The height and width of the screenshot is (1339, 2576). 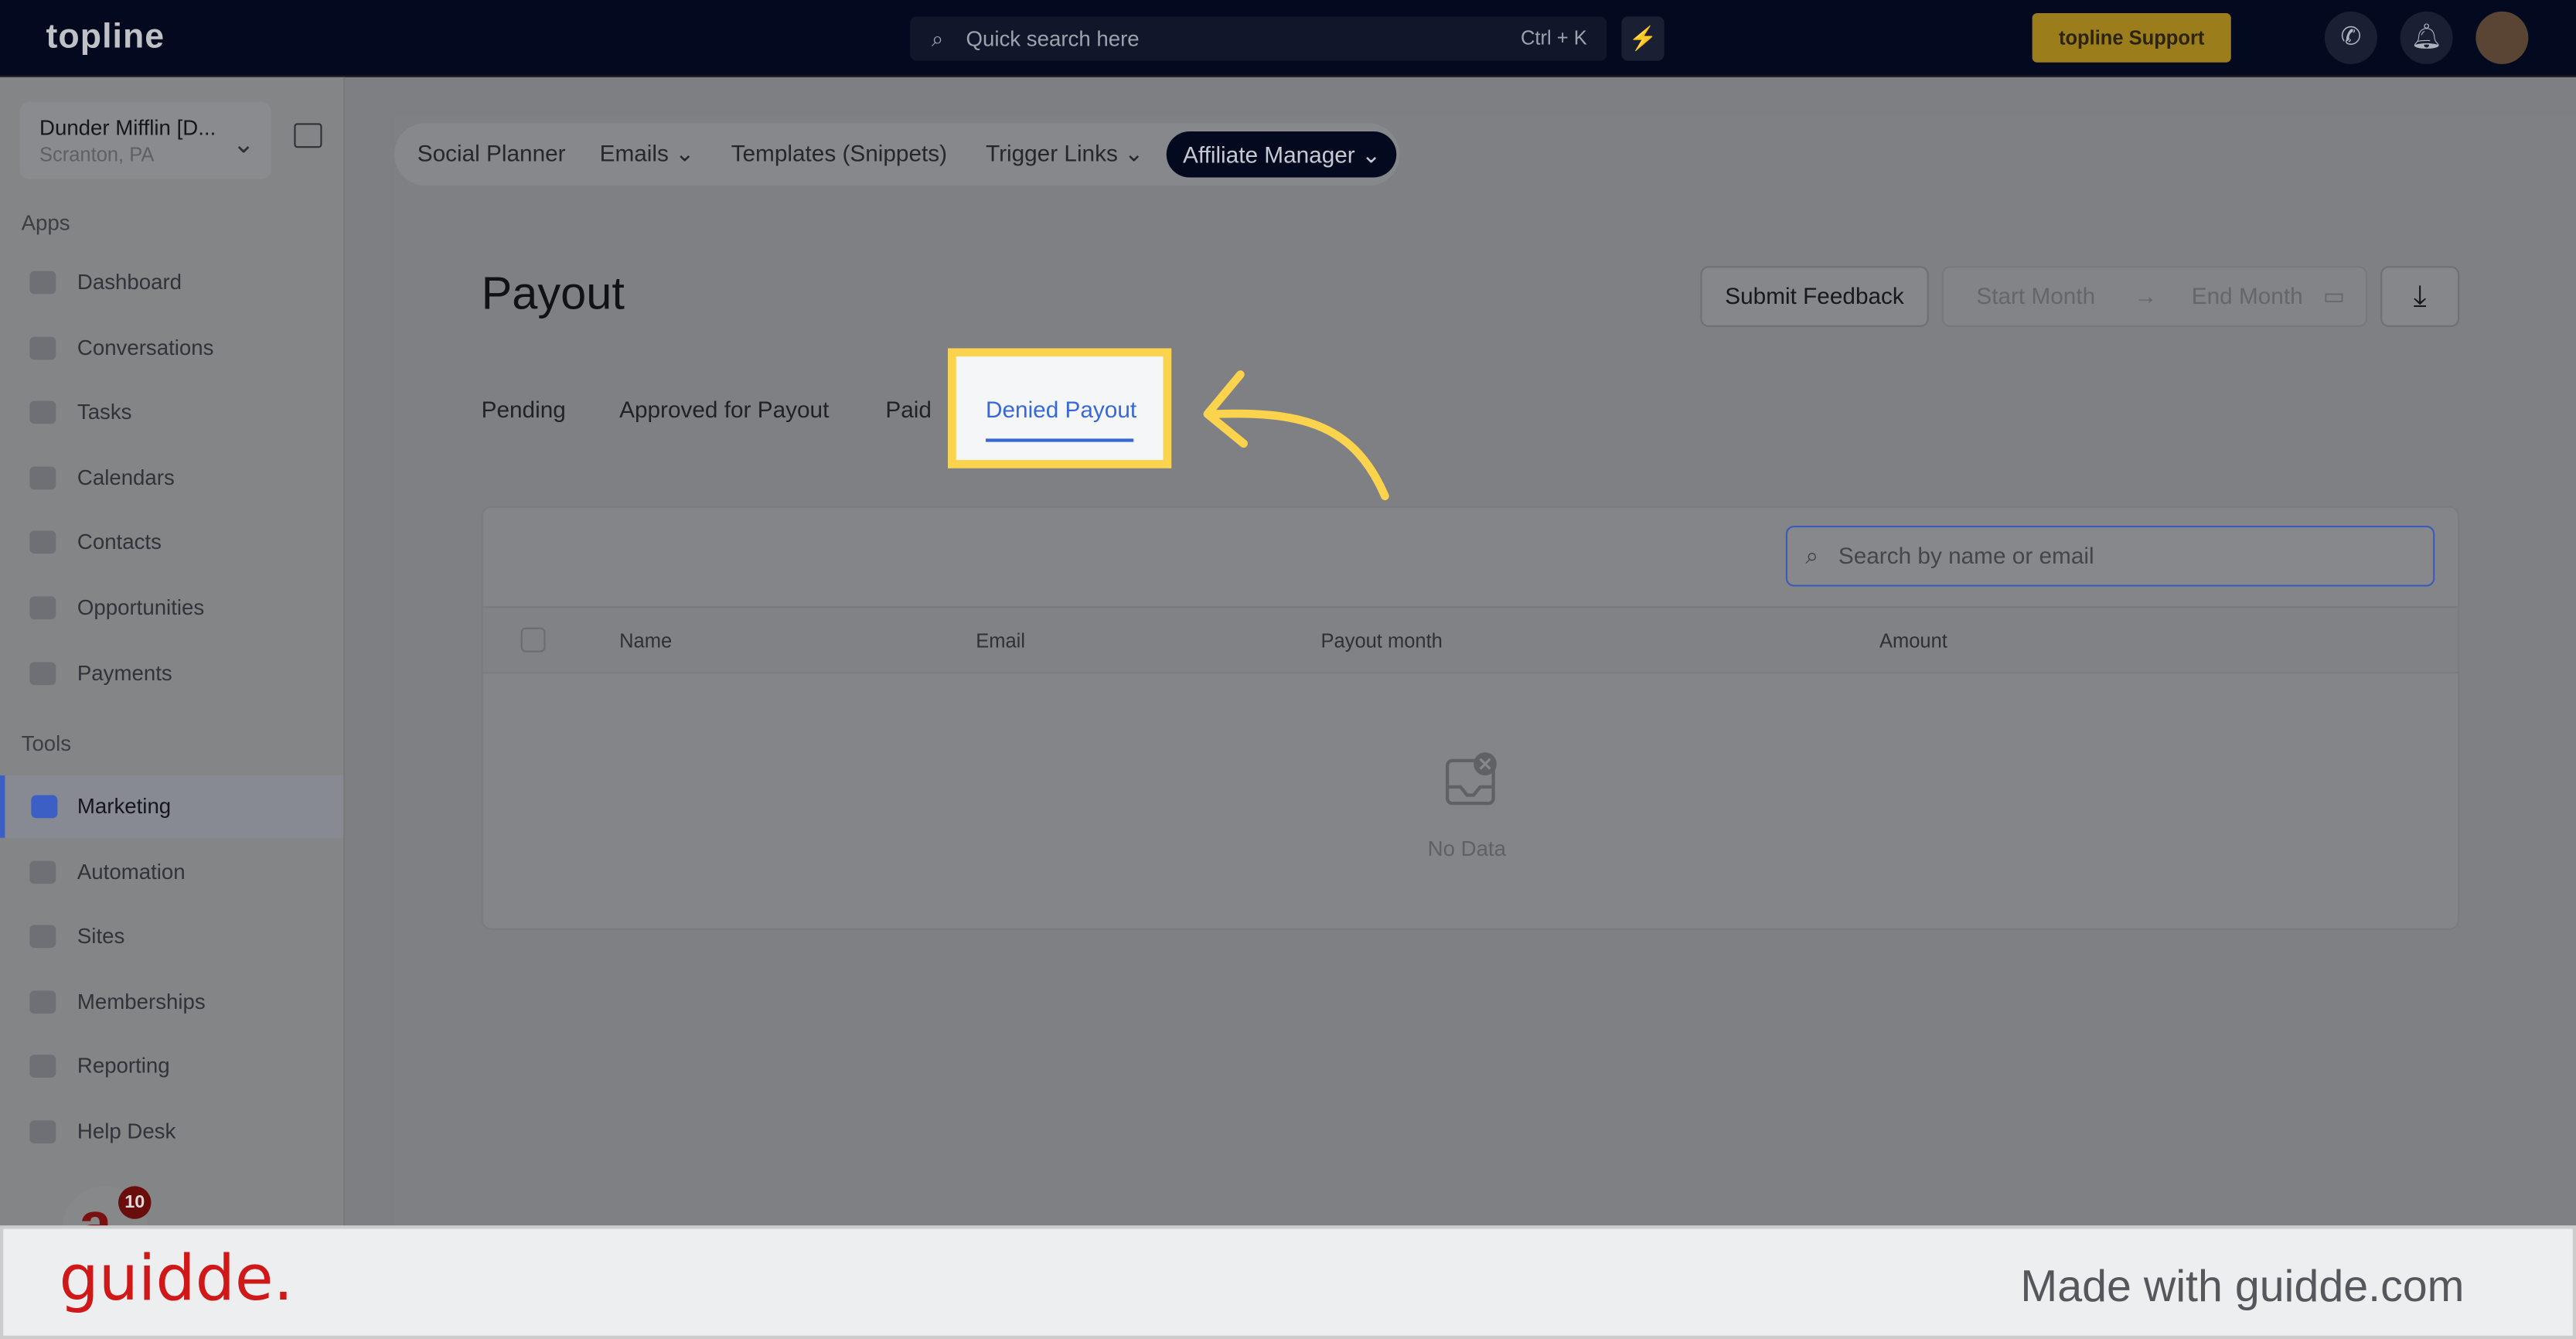 What do you see at coordinates (46, 743) in the screenshot?
I see `tools-label: Tools` at bounding box center [46, 743].